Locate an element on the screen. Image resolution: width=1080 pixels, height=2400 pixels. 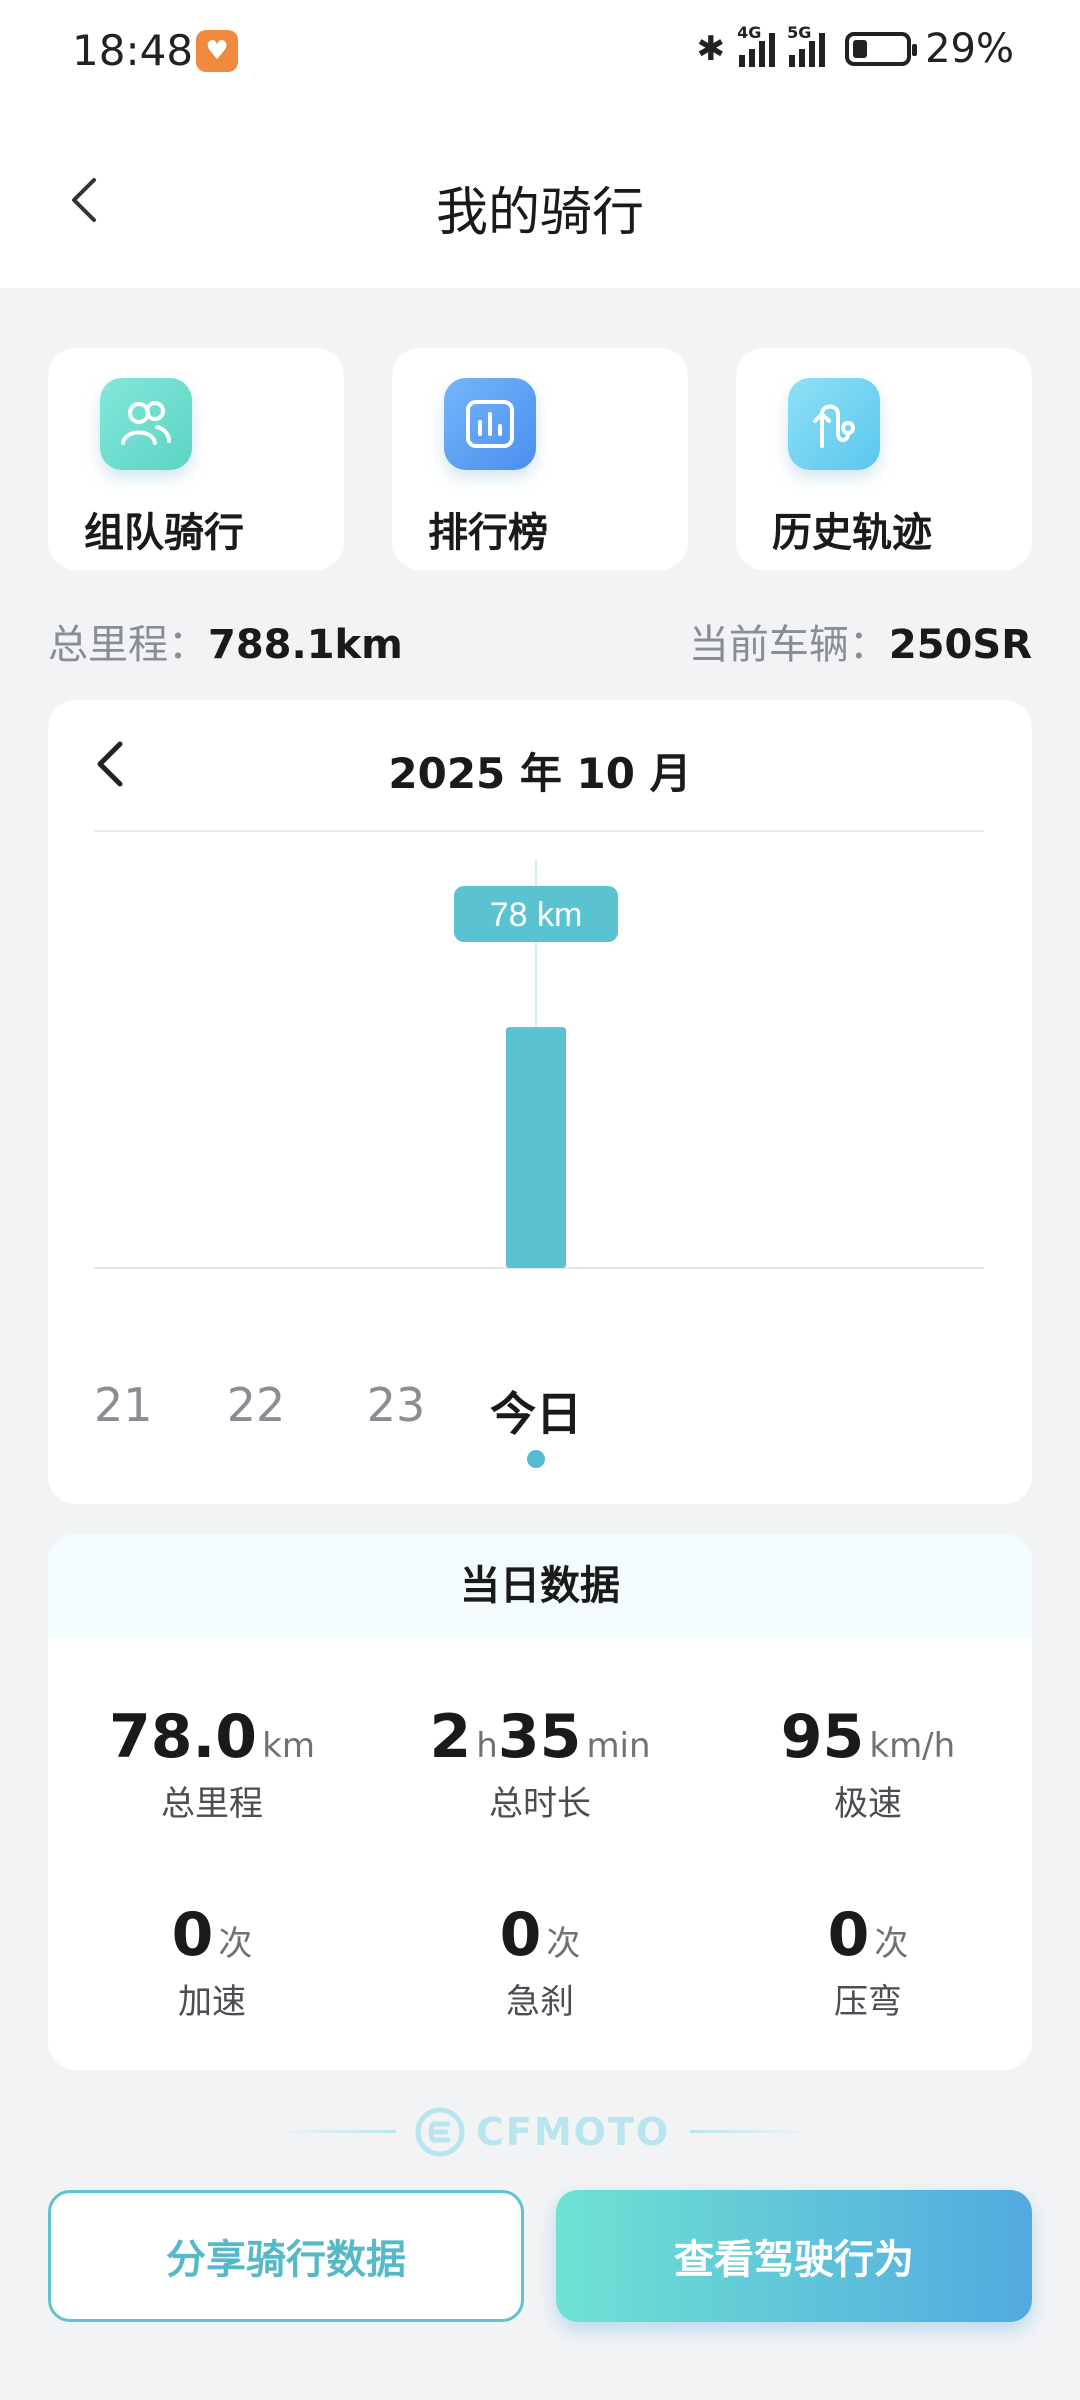
chart-month-title: 2025 年 10 月 is located at coordinates (540, 773).